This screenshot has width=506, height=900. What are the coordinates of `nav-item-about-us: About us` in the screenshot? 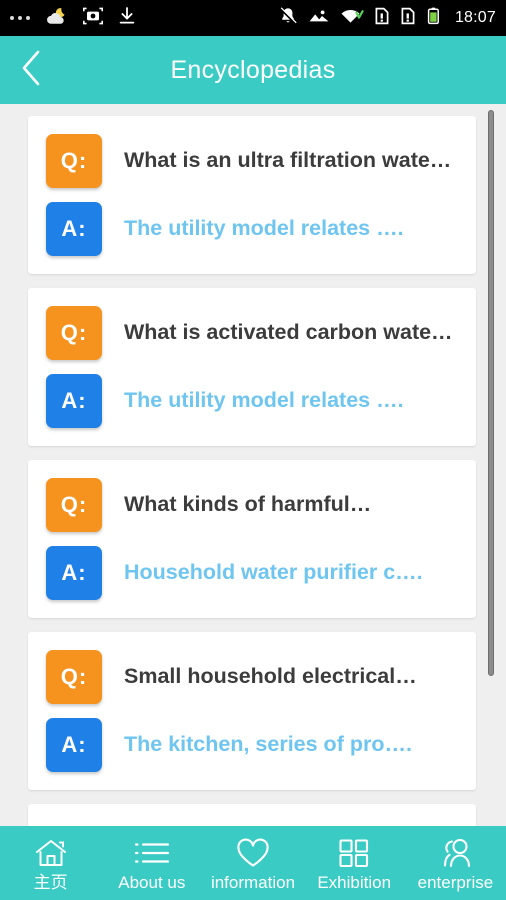 It's located at (151, 863).